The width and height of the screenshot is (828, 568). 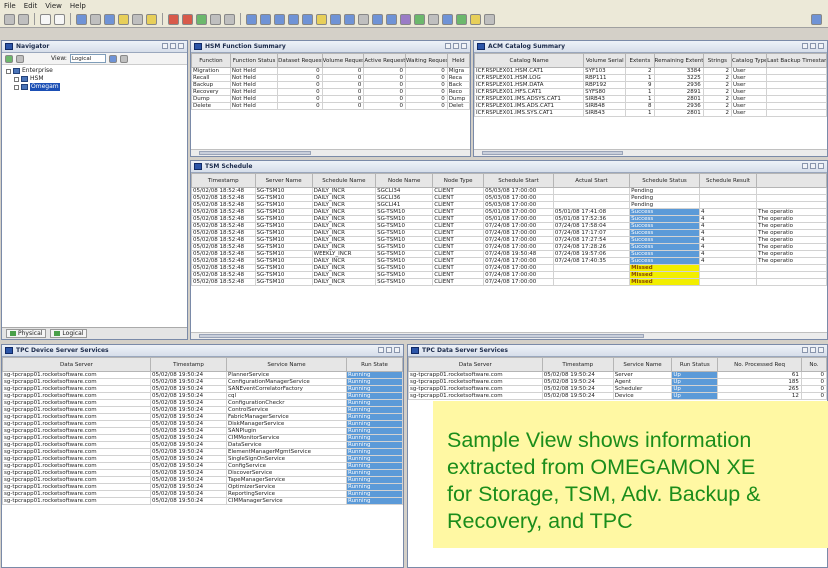 What do you see at coordinates (293, 19) in the screenshot?
I see `plot-chart-icon` at bounding box center [293, 19].